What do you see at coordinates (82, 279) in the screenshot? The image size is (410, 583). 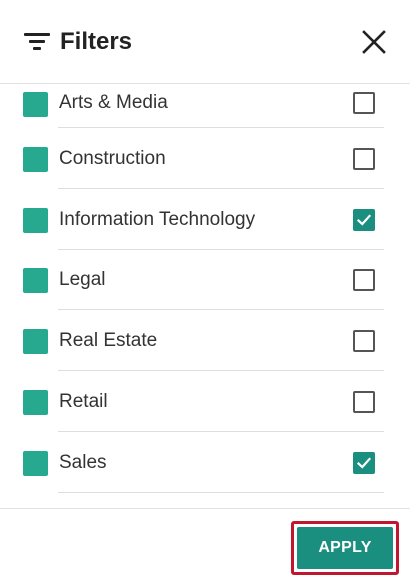 I see `filter-label: Legal` at bounding box center [82, 279].